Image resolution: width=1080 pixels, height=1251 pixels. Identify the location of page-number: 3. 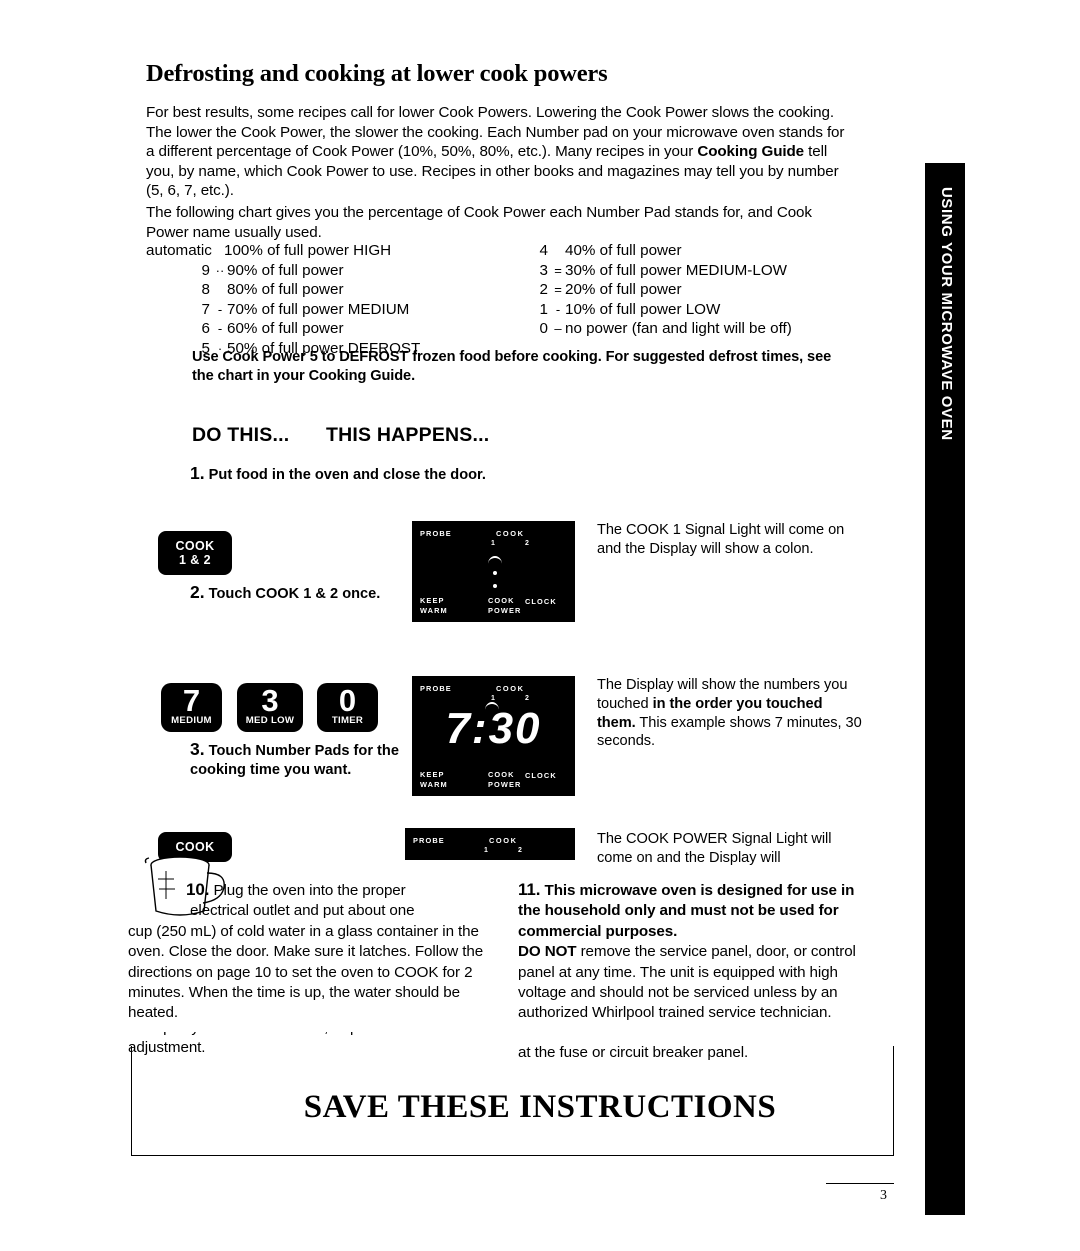
(883, 1195).